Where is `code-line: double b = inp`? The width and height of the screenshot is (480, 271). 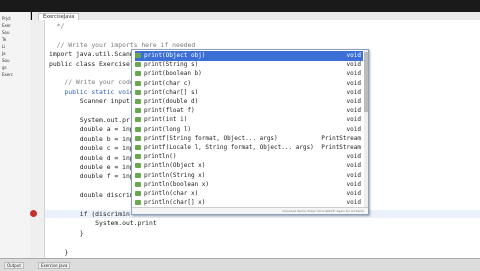 code-line: double b = inp is located at coordinates (91, 138).